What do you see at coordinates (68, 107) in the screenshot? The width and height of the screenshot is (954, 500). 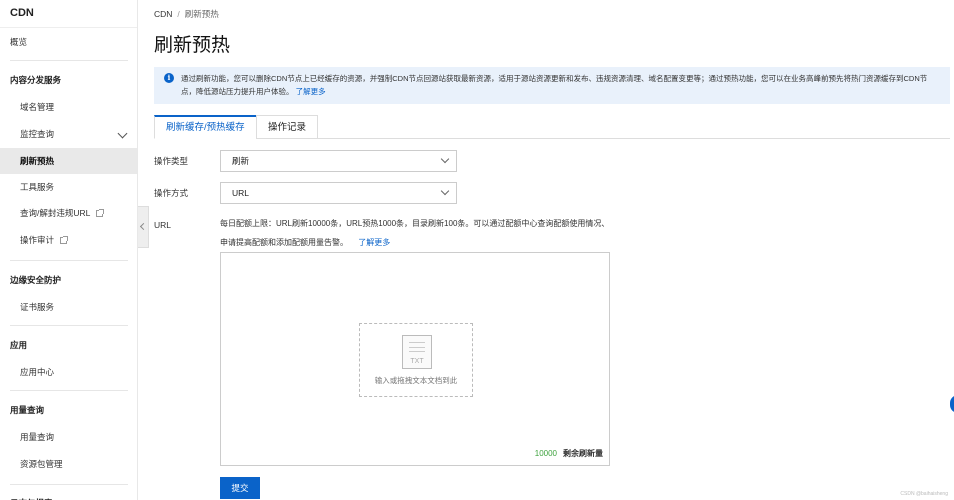 I see `sidebar-item-domain: 域名管理` at bounding box center [68, 107].